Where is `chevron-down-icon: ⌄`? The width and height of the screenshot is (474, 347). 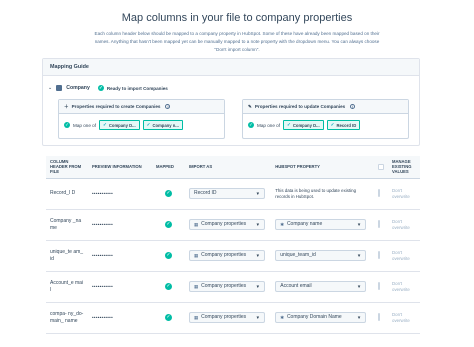
chevron-down-icon: ⌄ is located at coordinates (50, 88).